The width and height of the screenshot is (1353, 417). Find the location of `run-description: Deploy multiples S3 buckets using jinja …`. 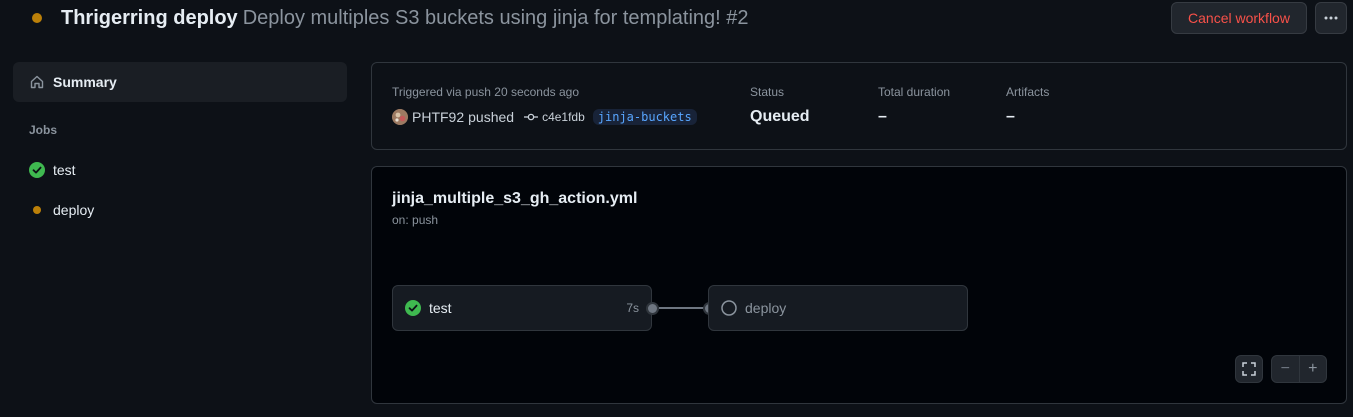

run-description: Deploy multiples S3 buckets using jinja … is located at coordinates (495, 18).